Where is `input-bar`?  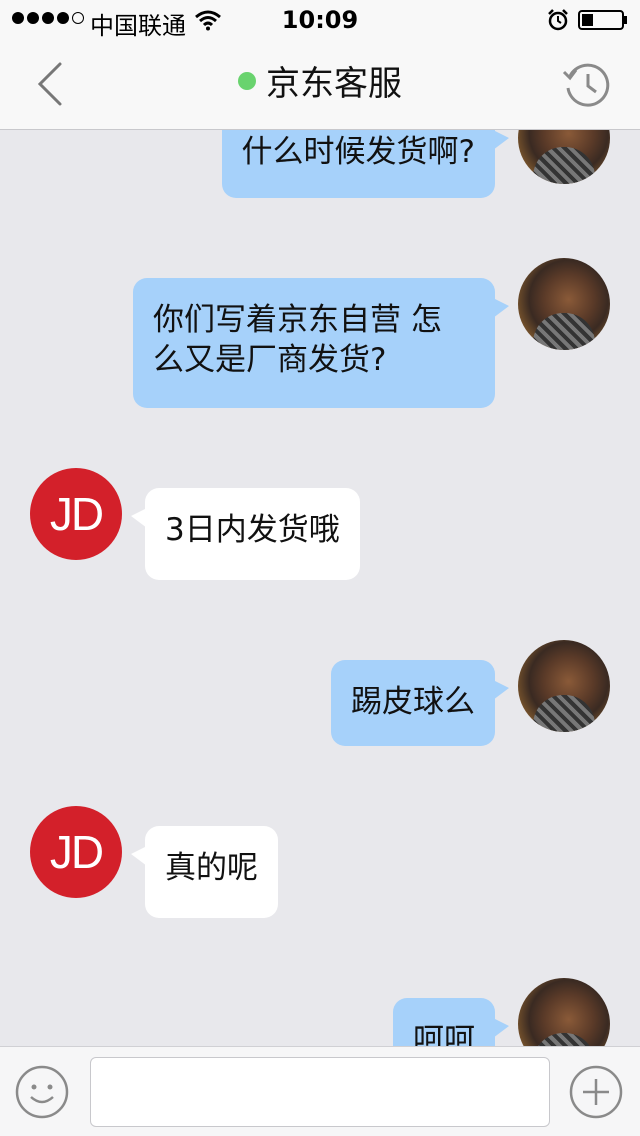 input-bar is located at coordinates (320, 1091).